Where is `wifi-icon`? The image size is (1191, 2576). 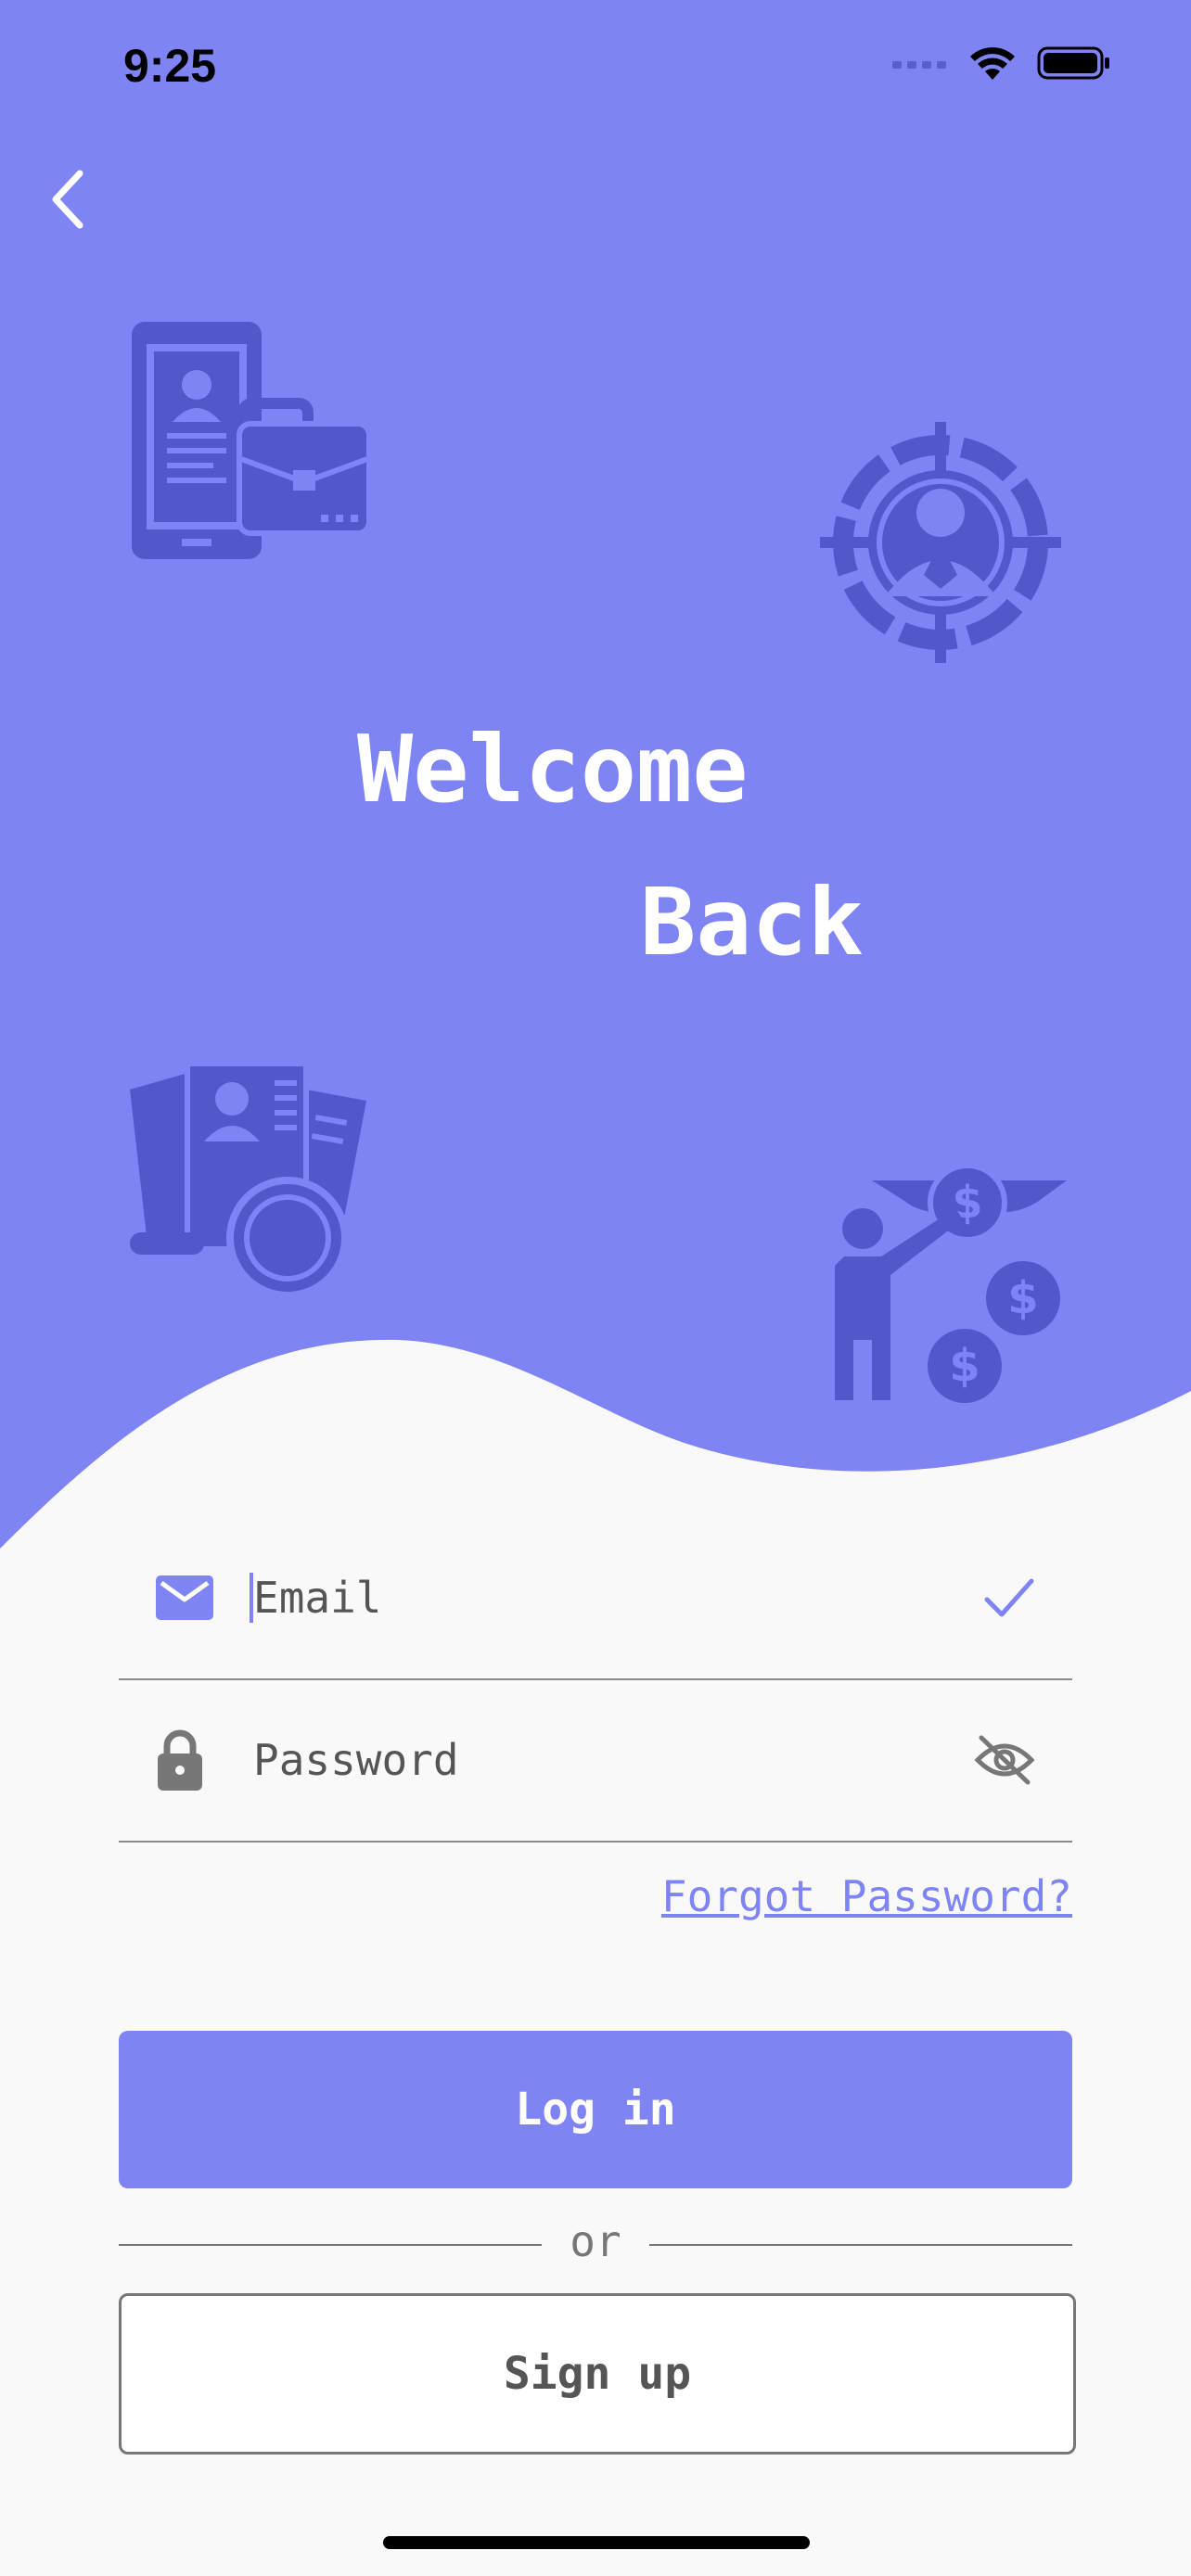
wifi-icon is located at coordinates (992, 64).